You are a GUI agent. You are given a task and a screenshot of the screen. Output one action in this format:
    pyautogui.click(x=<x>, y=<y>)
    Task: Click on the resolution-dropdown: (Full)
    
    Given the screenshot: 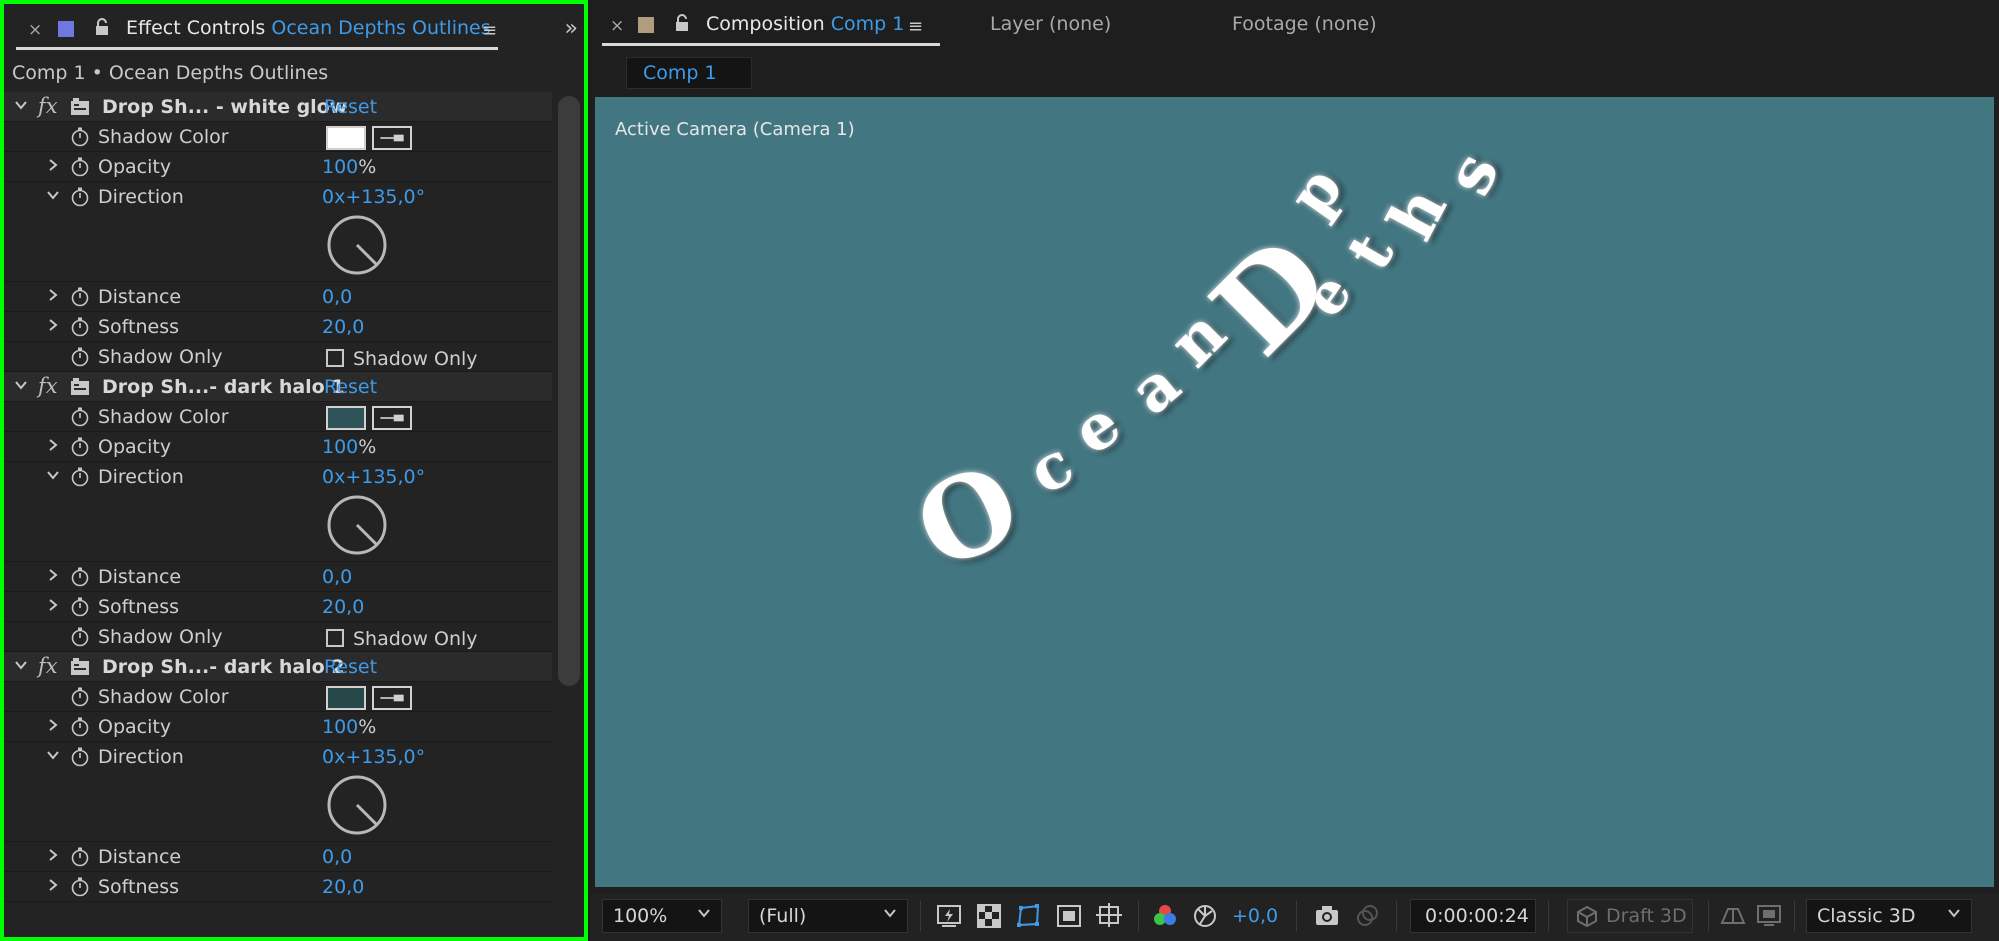 What is the action you would take?
    pyautogui.click(x=828, y=916)
    